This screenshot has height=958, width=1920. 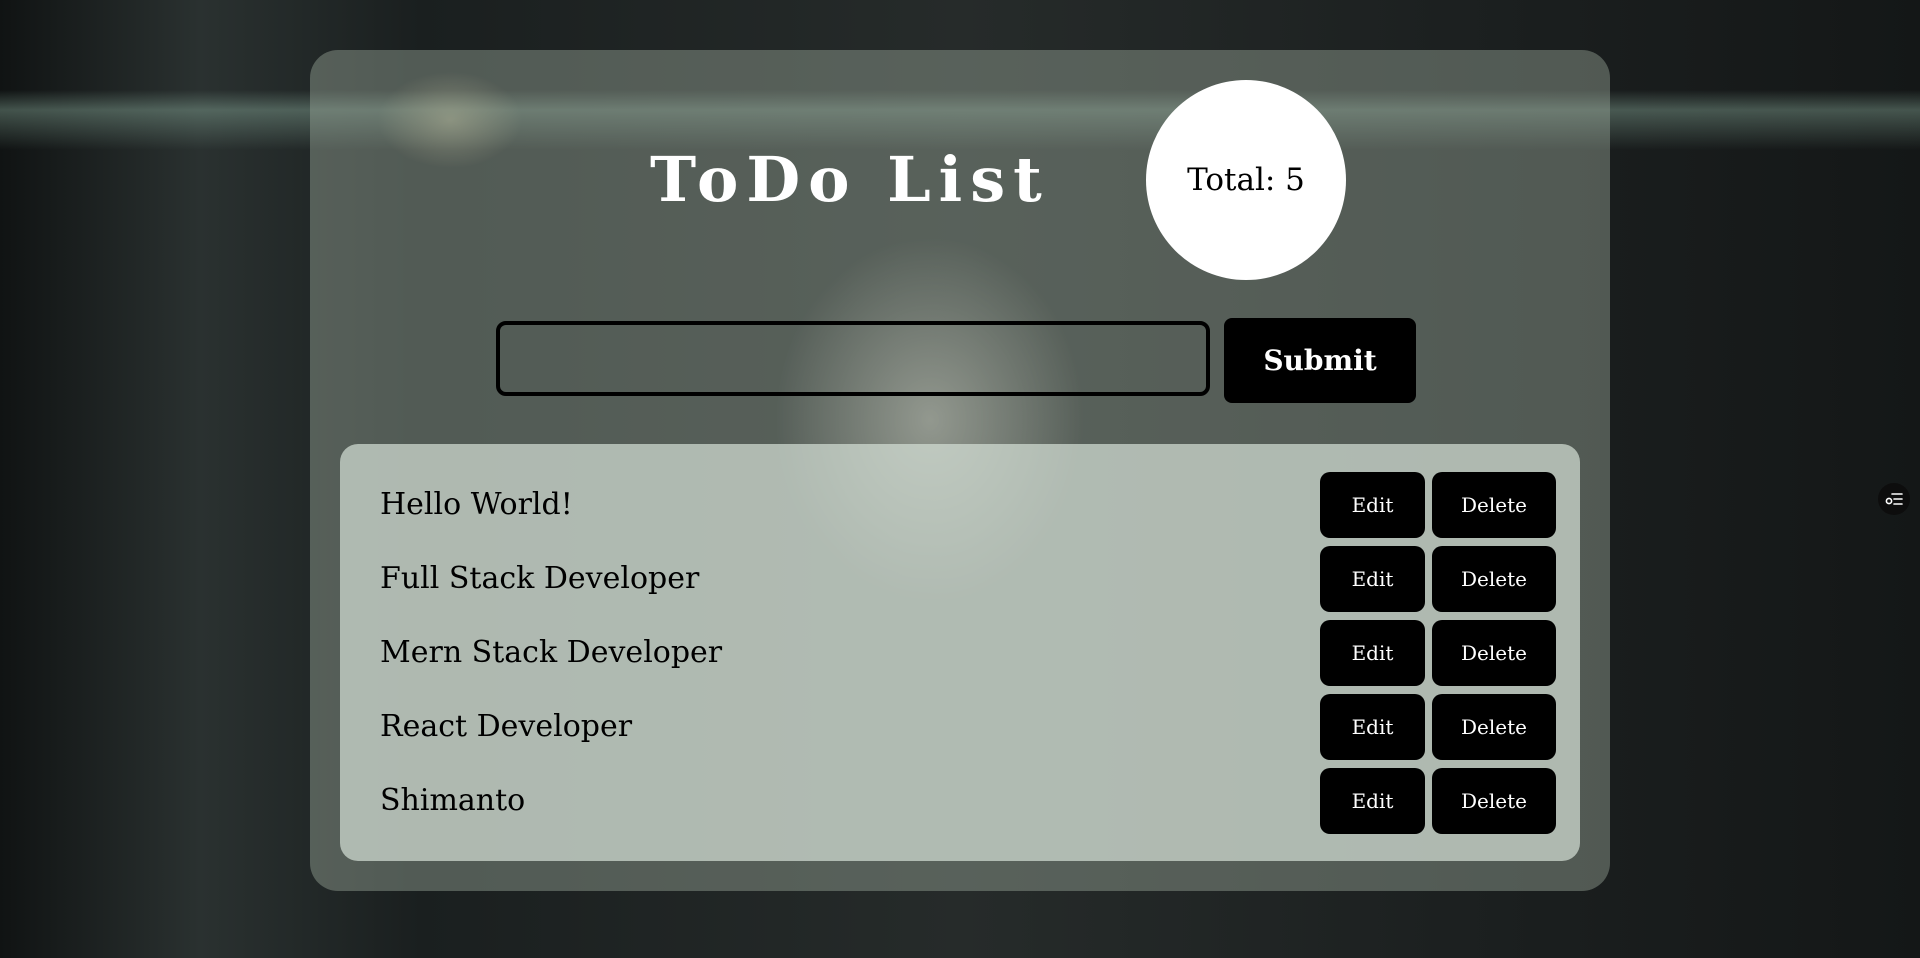 I want to click on list-item: Mern Stack Developer Edit Delete, so click(x=960, y=653).